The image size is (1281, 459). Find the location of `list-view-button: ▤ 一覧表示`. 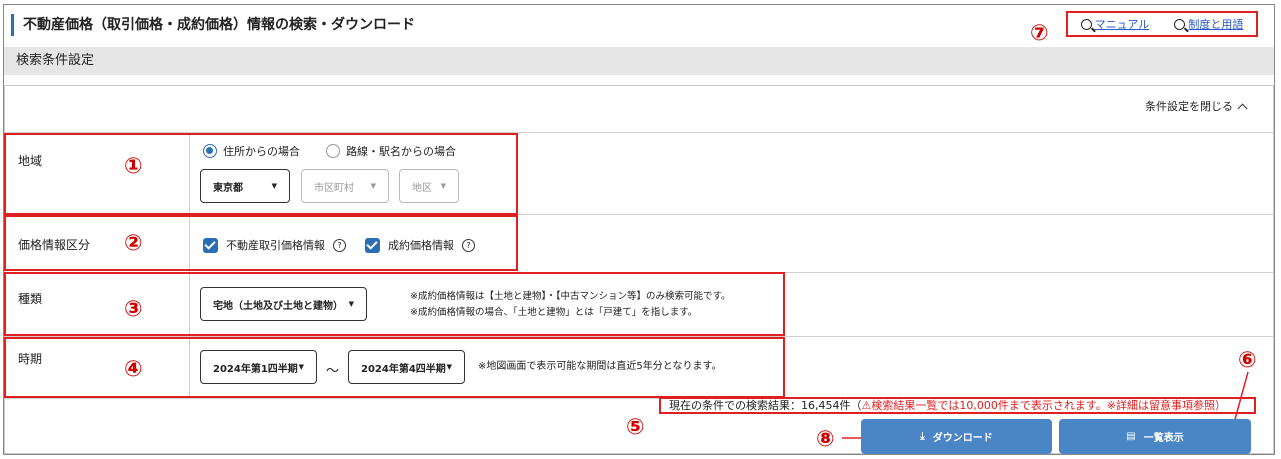

list-view-button: ▤ 一覧表示 is located at coordinates (1155, 436).